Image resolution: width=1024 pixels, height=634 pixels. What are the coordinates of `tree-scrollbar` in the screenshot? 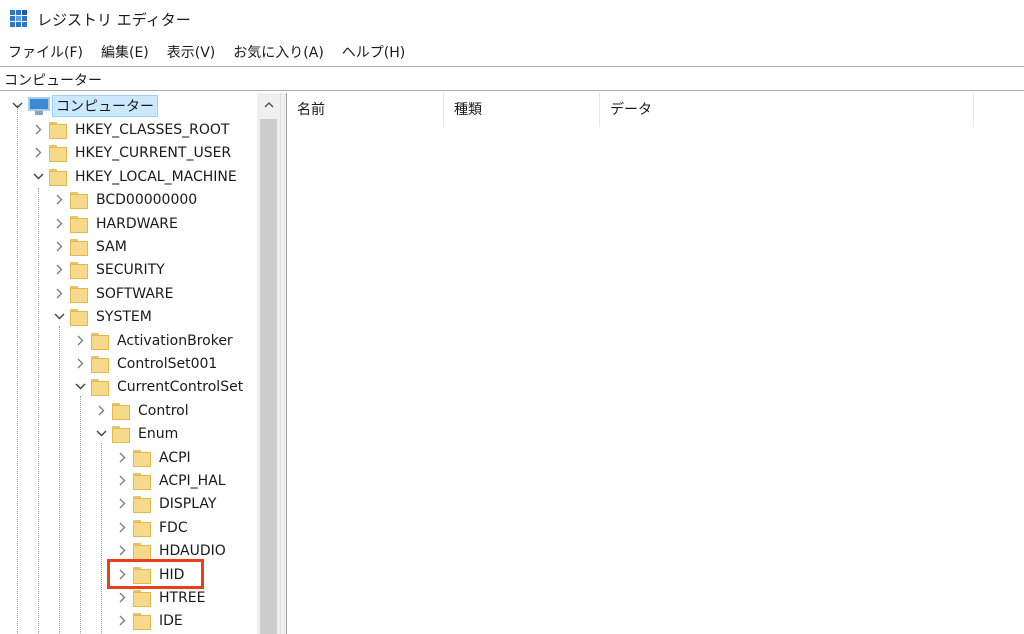 It's located at (268, 363).